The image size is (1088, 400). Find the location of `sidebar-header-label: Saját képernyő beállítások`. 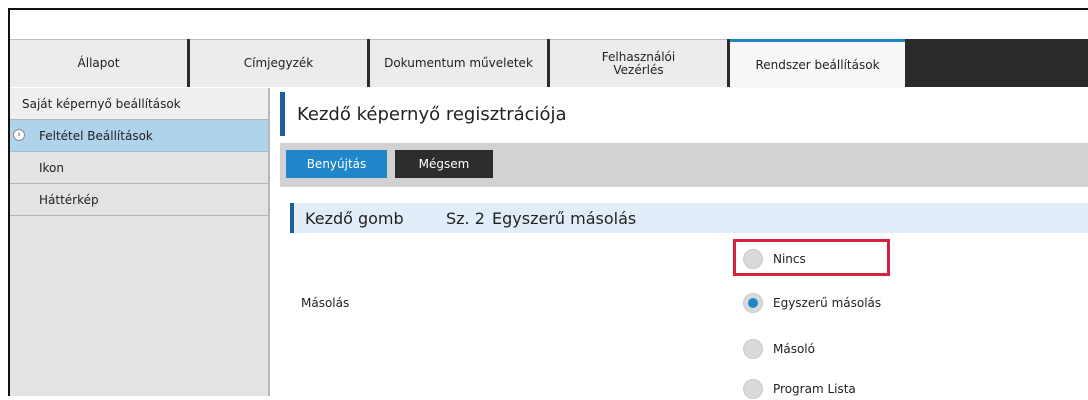

sidebar-header-label: Saját képernyő beállítások is located at coordinates (101, 103).